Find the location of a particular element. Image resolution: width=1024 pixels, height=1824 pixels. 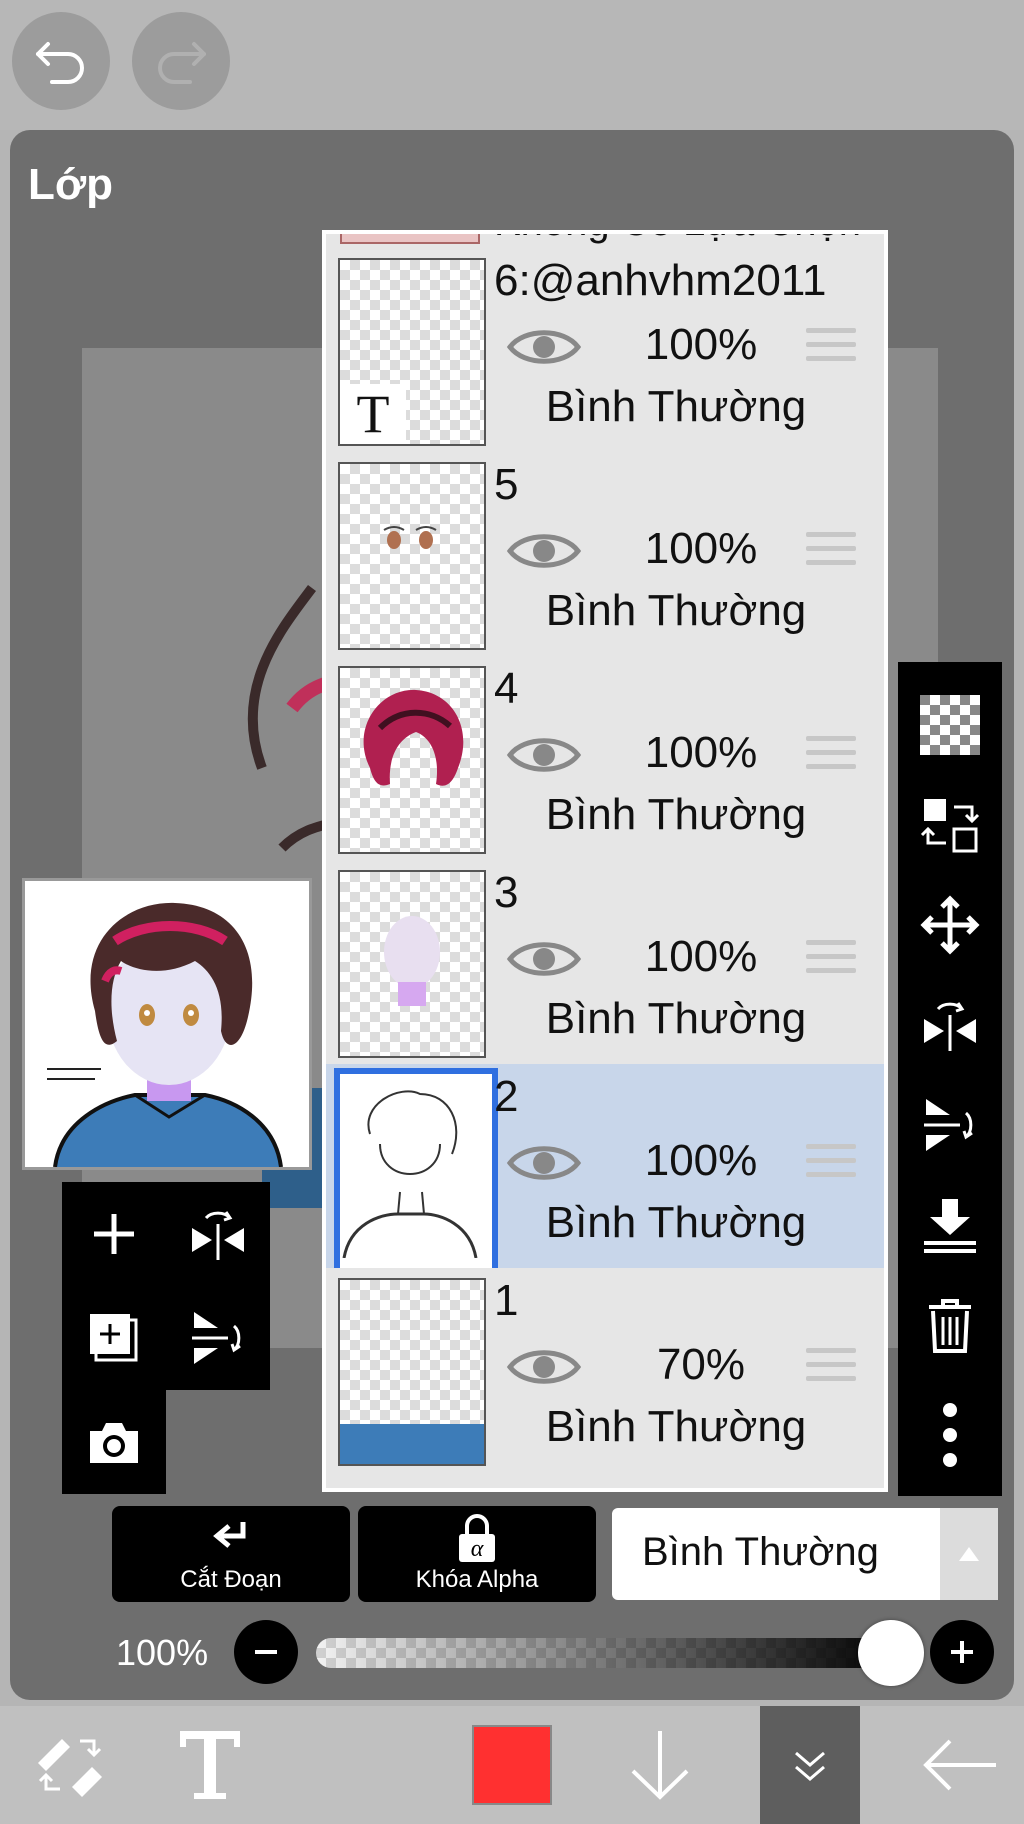

undo-button is located at coordinates (61, 61).